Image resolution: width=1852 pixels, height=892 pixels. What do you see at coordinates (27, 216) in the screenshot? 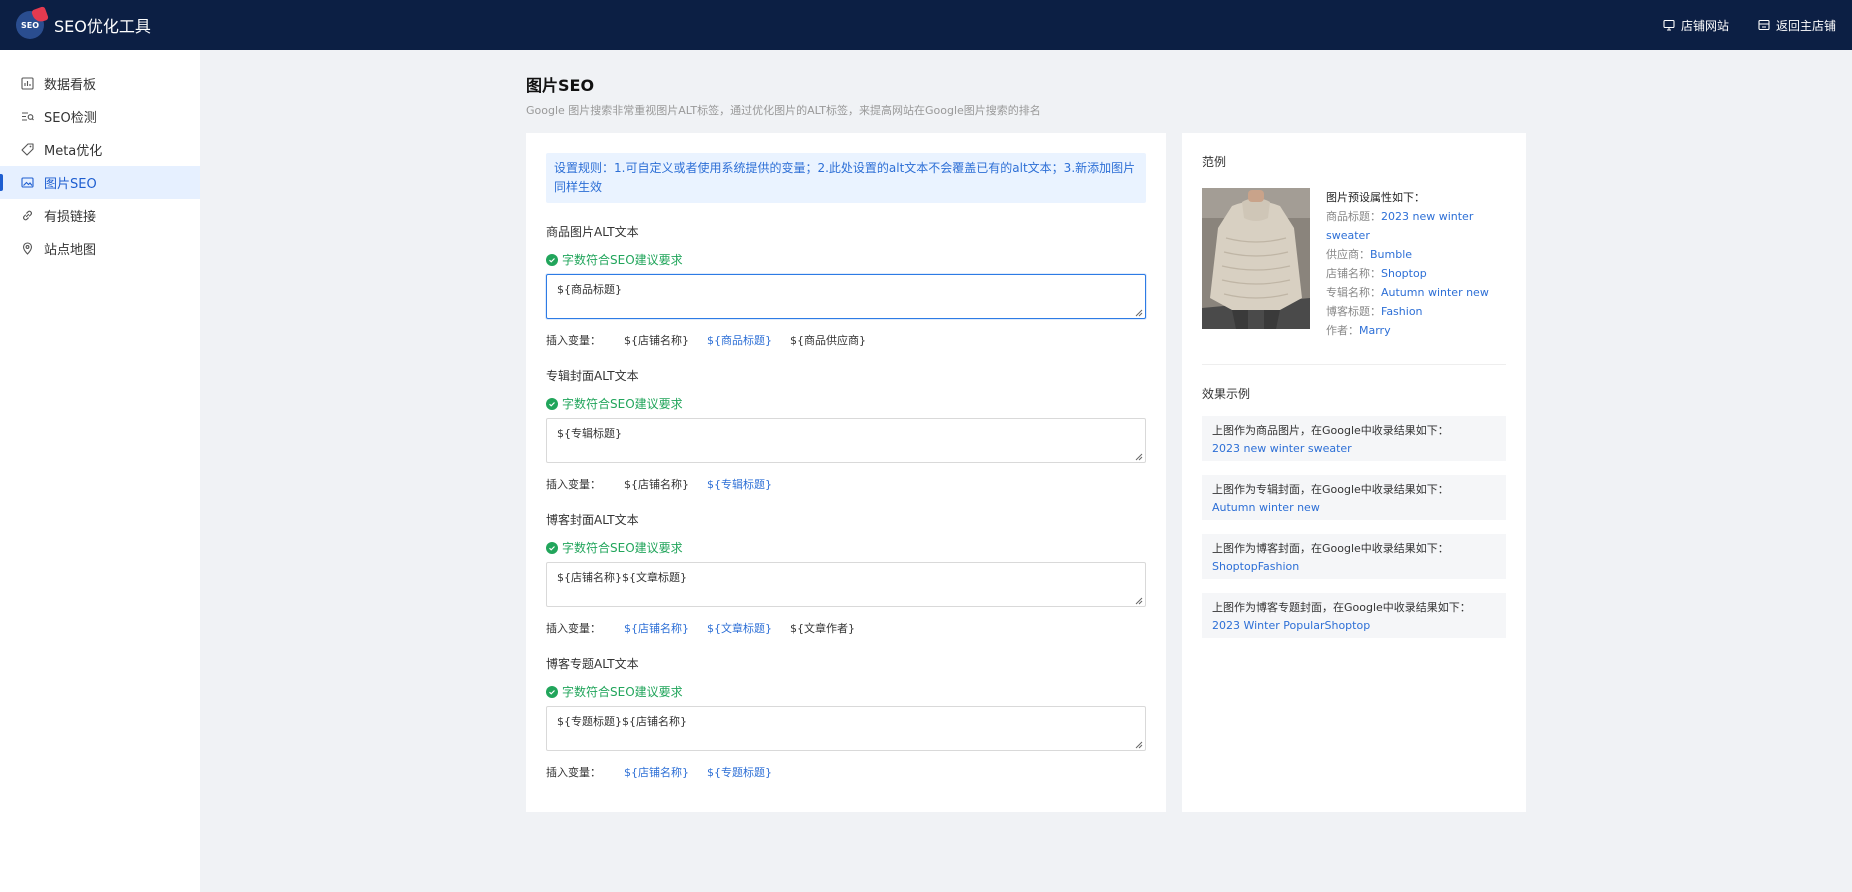
I see `link-icon` at bounding box center [27, 216].